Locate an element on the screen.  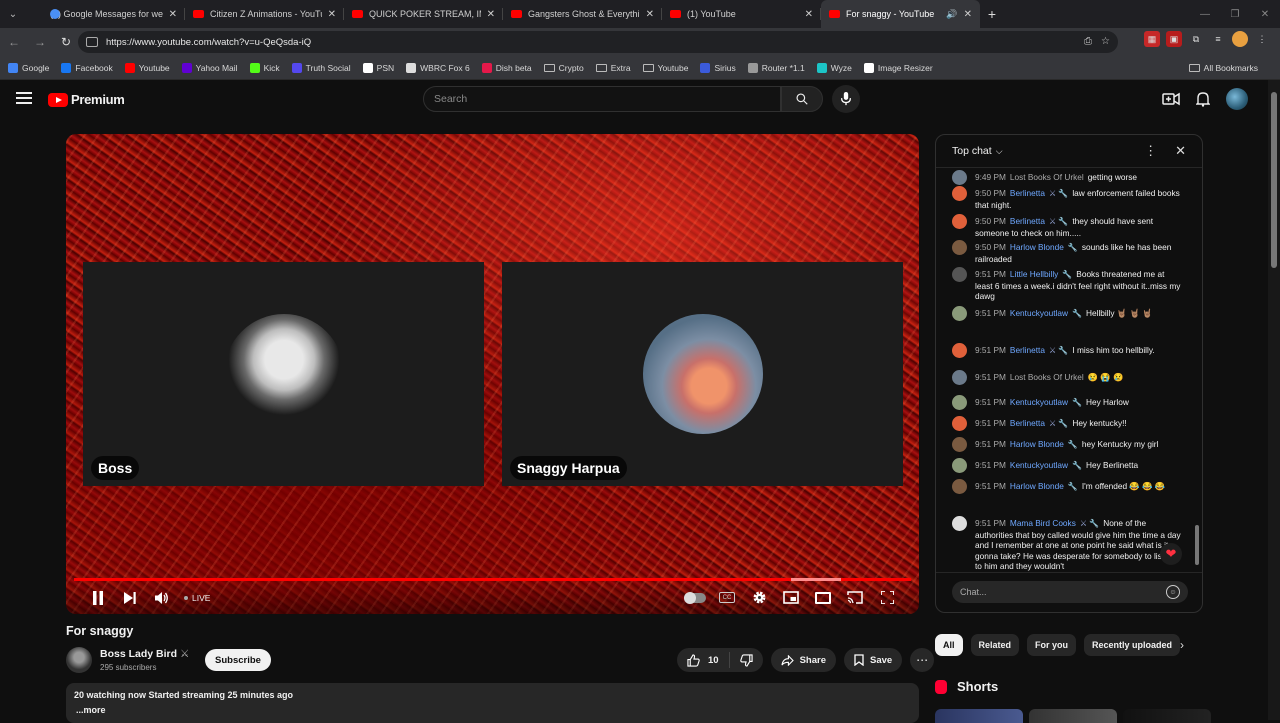
live-indicator: LIVE is located at coordinates (197, 598).